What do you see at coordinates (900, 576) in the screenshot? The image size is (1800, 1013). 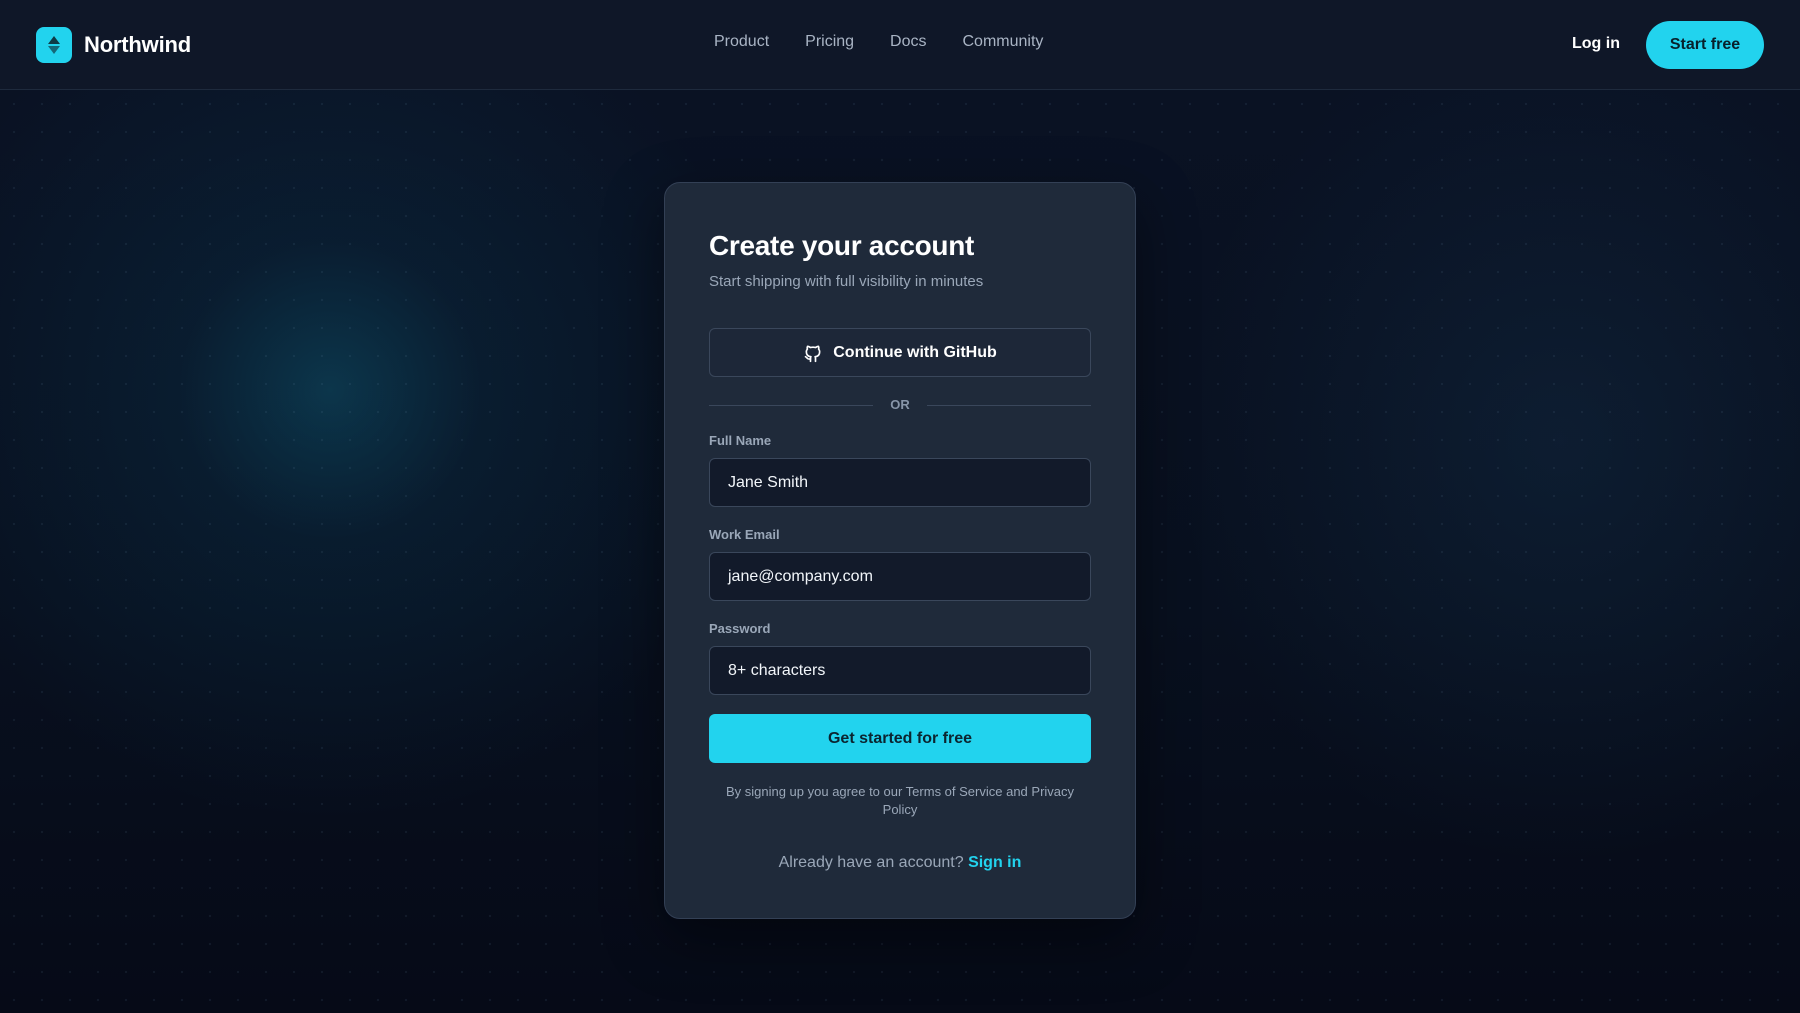 I see `work-email-field: jane@company.com` at bounding box center [900, 576].